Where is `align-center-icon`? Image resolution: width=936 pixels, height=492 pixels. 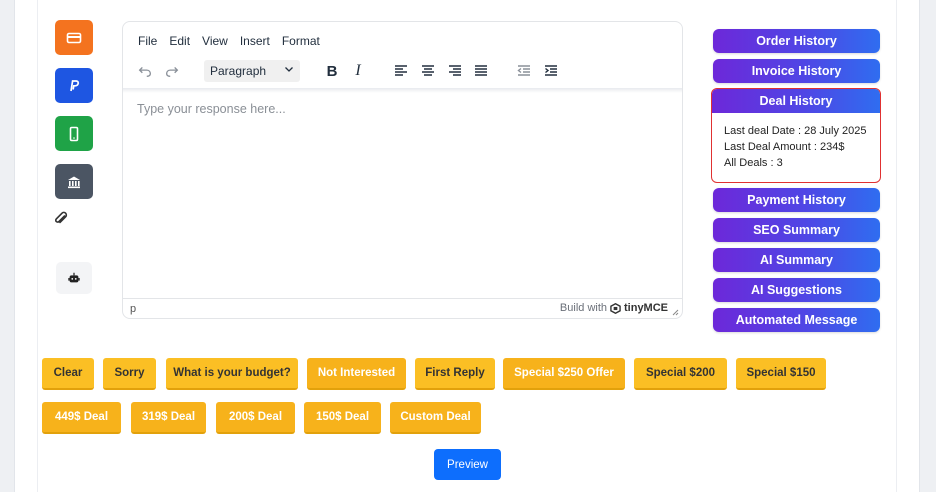
align-center-icon is located at coordinates (428, 71).